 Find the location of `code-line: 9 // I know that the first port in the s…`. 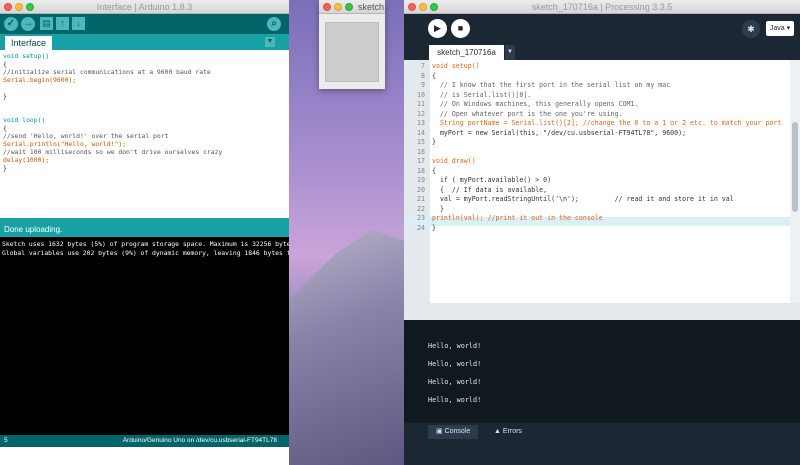

code-line: 9 // I know that the first port in the s… is located at coordinates (597, 86).